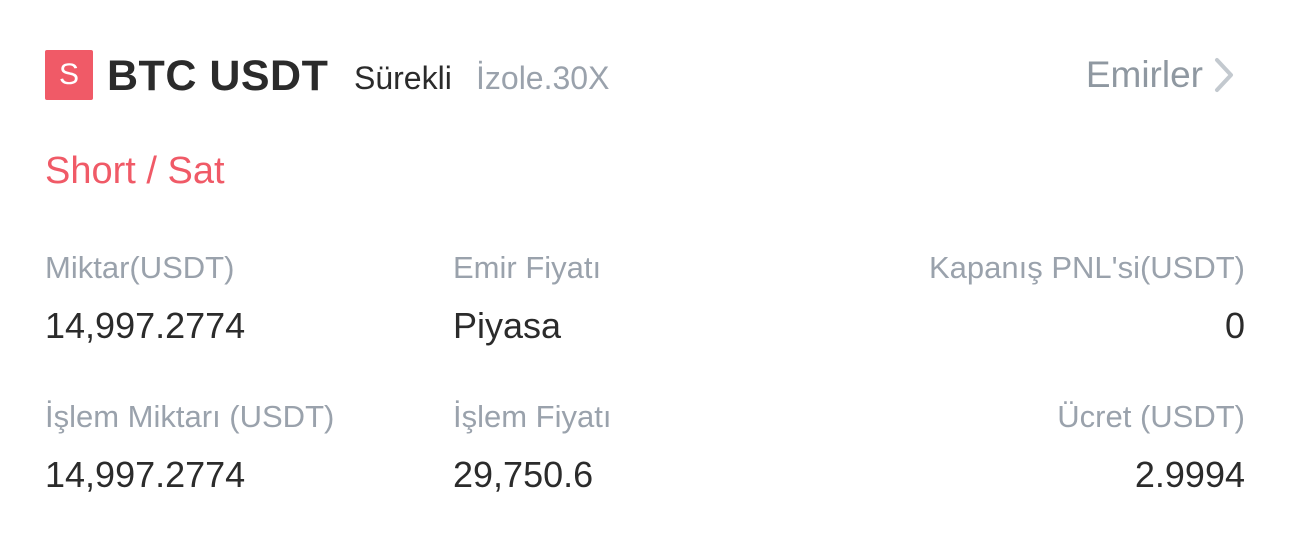 Image resolution: width=1290 pixels, height=556 pixels. Describe the element at coordinates (218, 76) in the screenshot. I see `trading-pair: BTC USDT` at that location.